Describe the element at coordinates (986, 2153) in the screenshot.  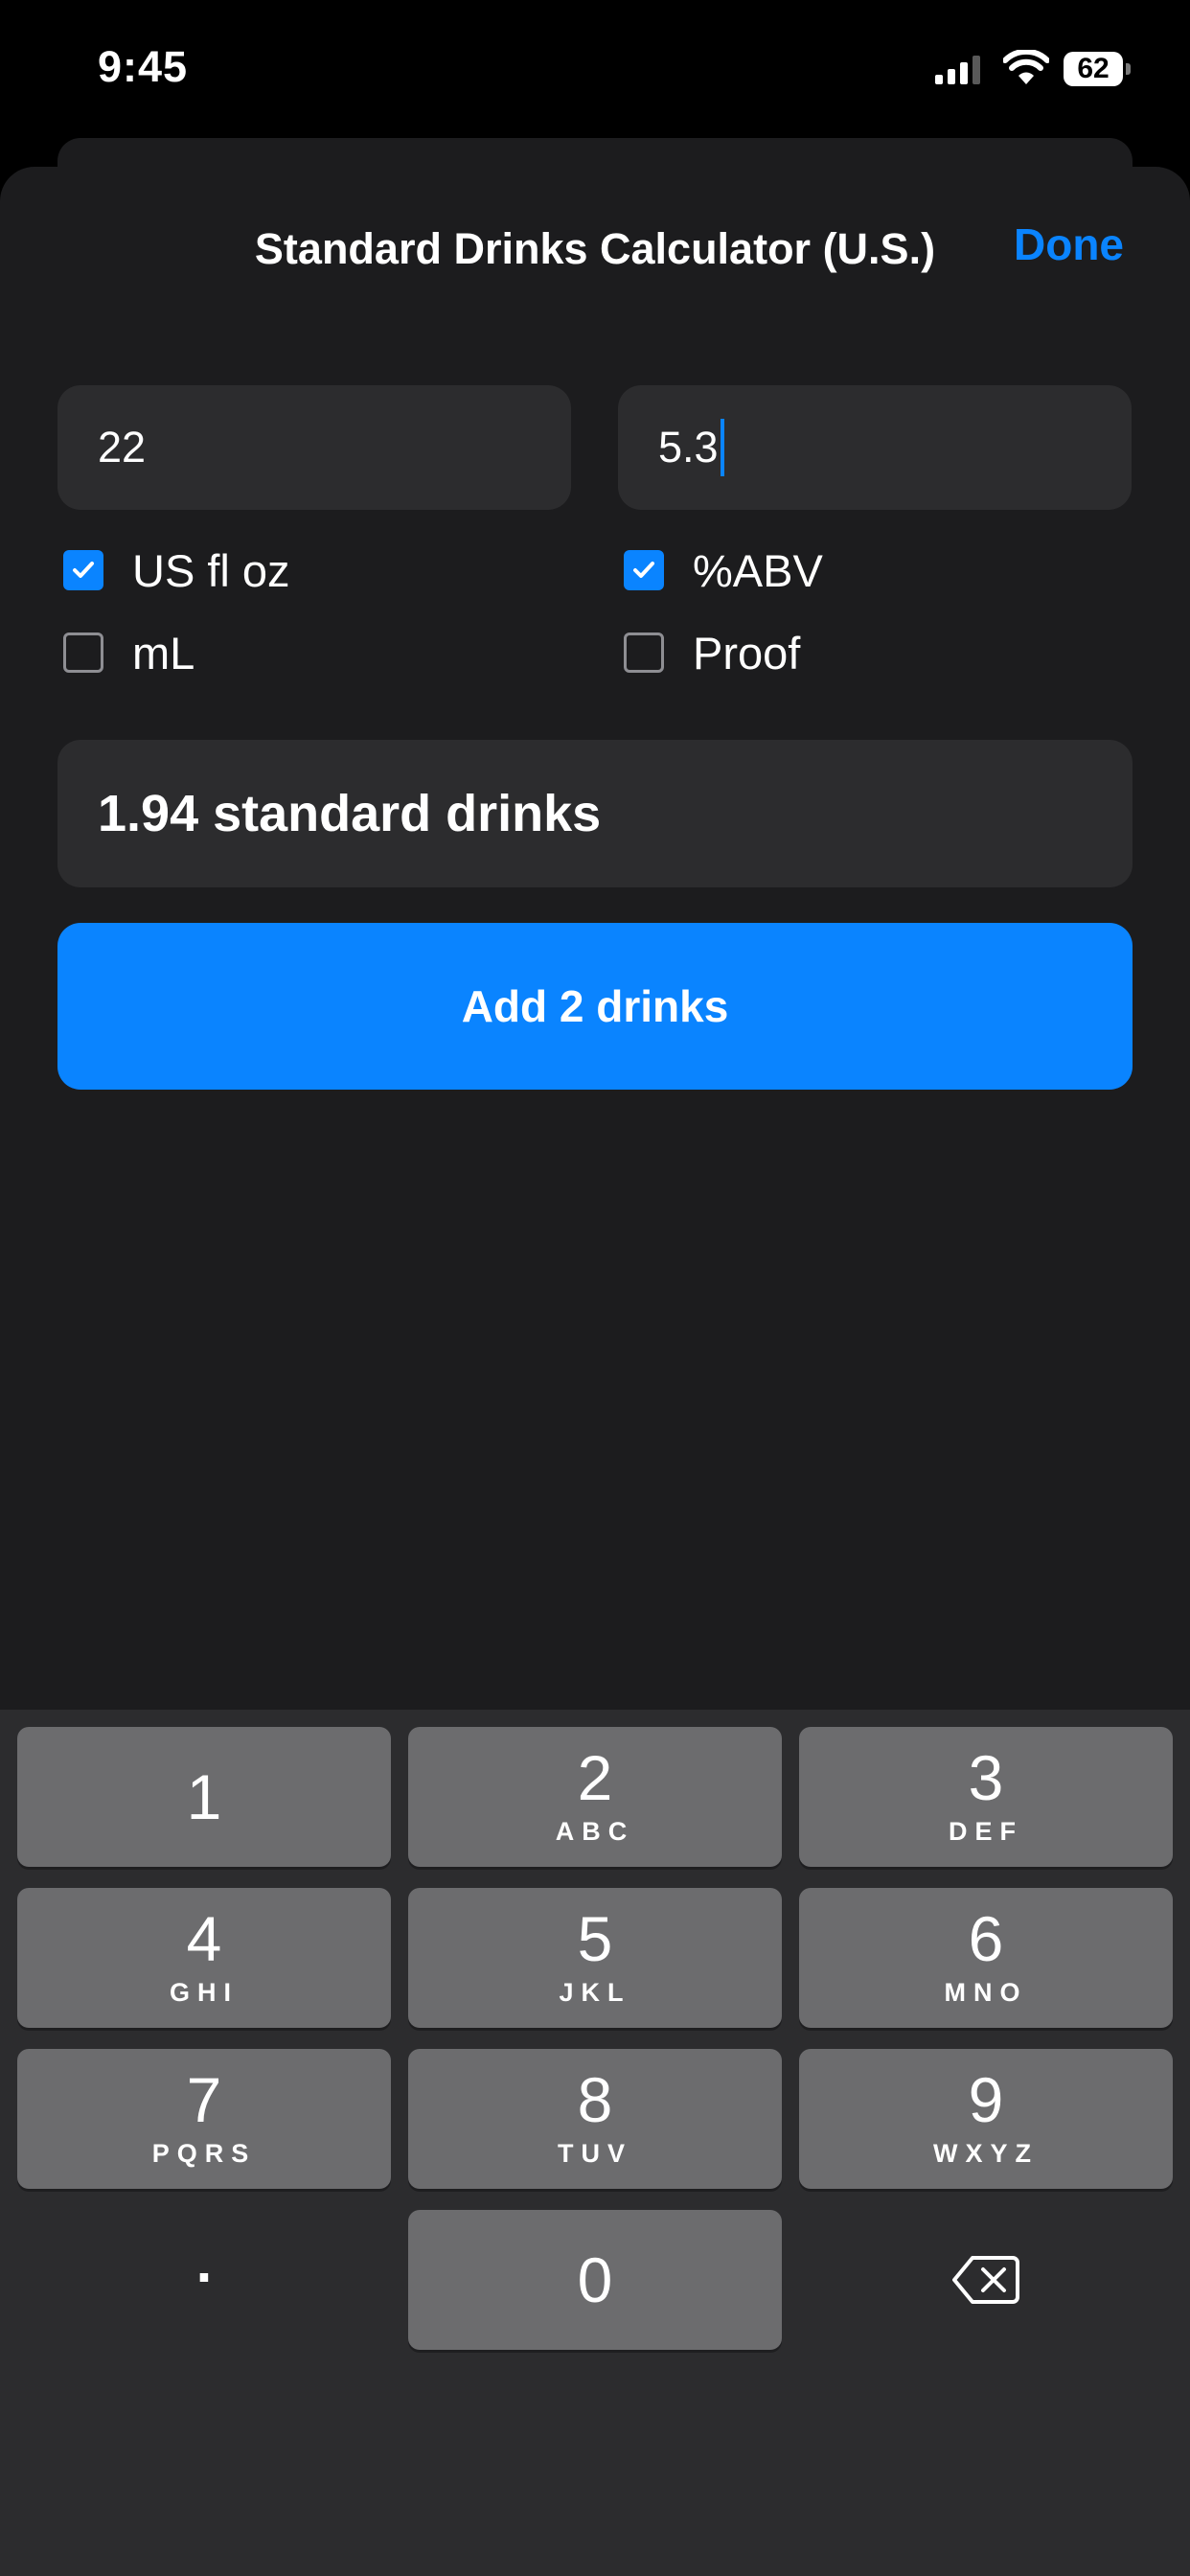
I see `key-letters: WXYZ` at that location.